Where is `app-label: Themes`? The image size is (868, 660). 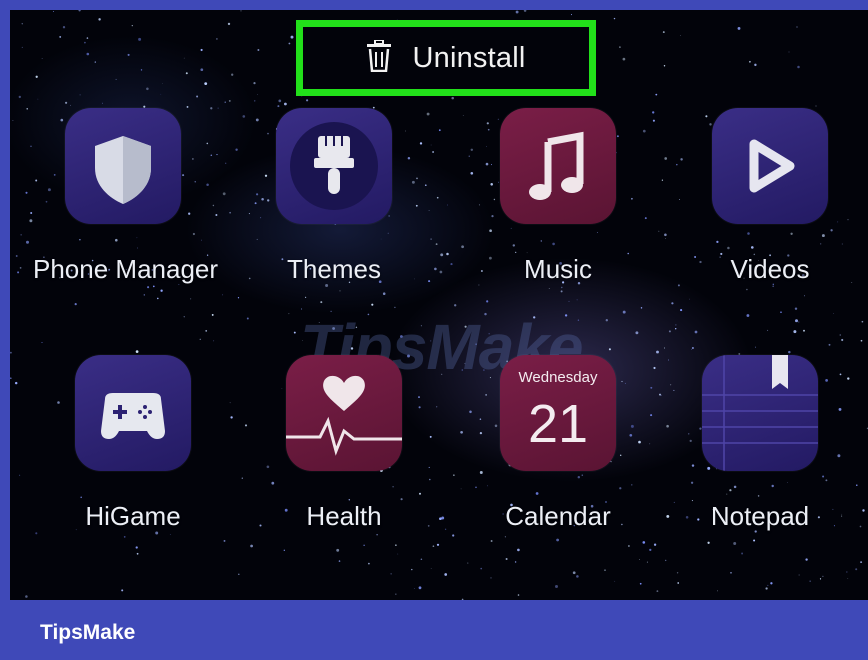
app-label: Themes is located at coordinates (334, 269).